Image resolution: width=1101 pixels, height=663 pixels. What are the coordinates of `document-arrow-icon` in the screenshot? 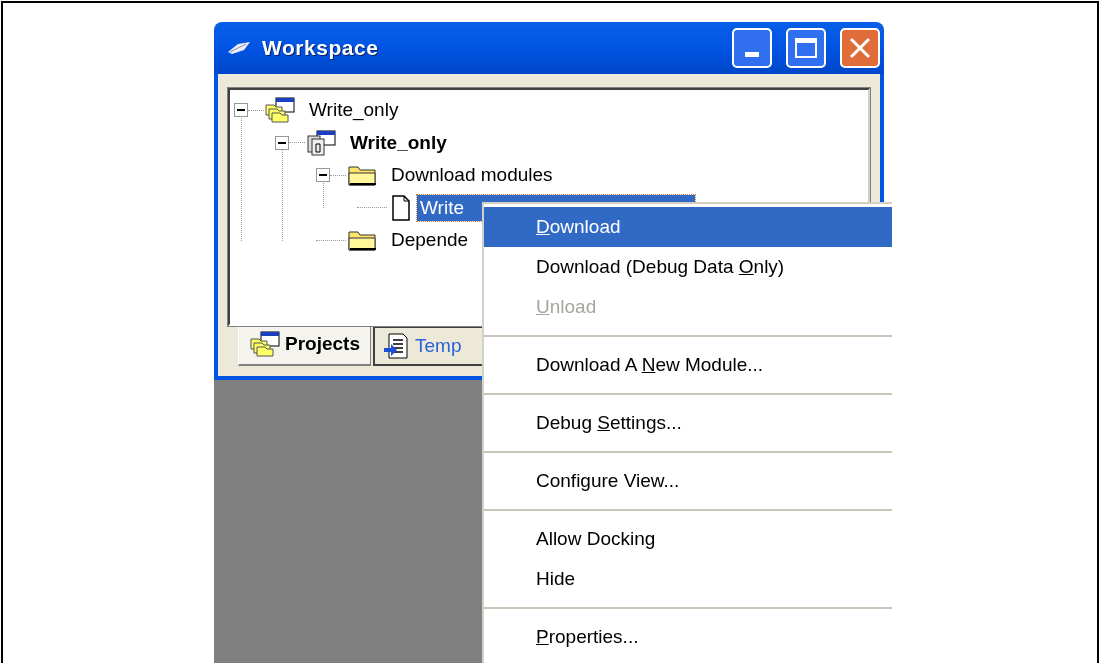 It's located at (396, 346).